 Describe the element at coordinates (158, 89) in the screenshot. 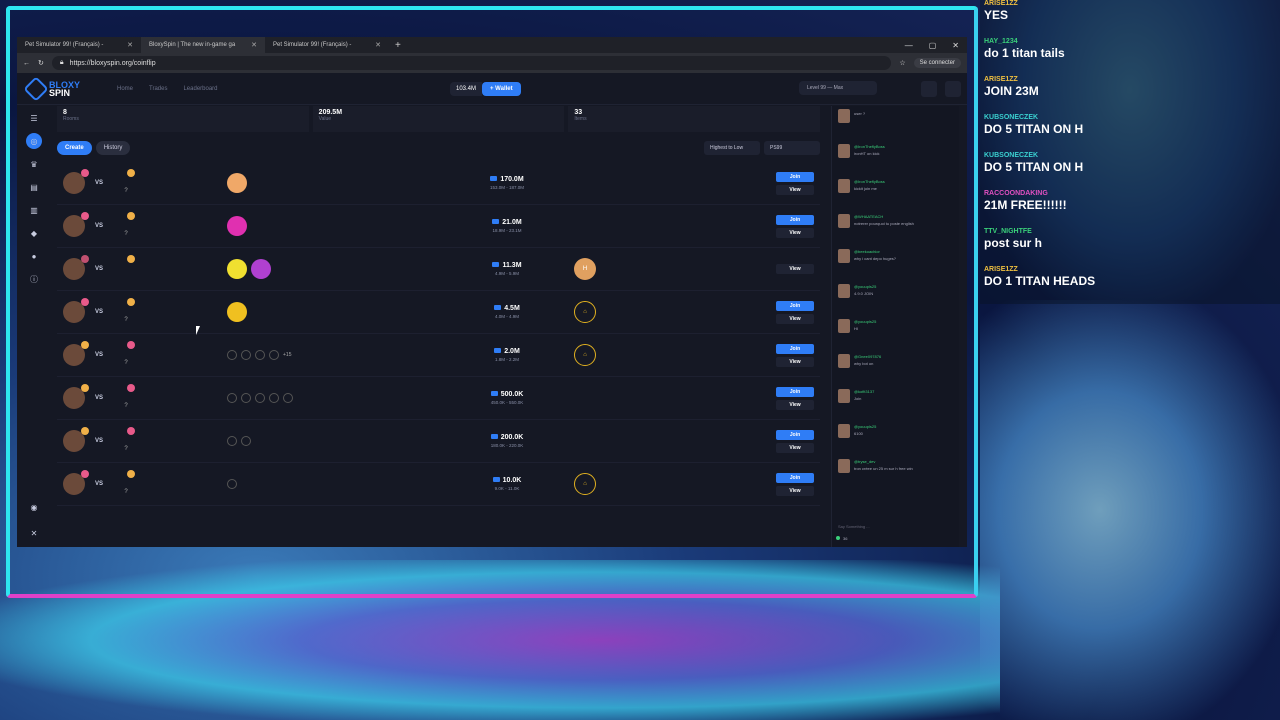

I see `nav-trades: Trades` at that location.